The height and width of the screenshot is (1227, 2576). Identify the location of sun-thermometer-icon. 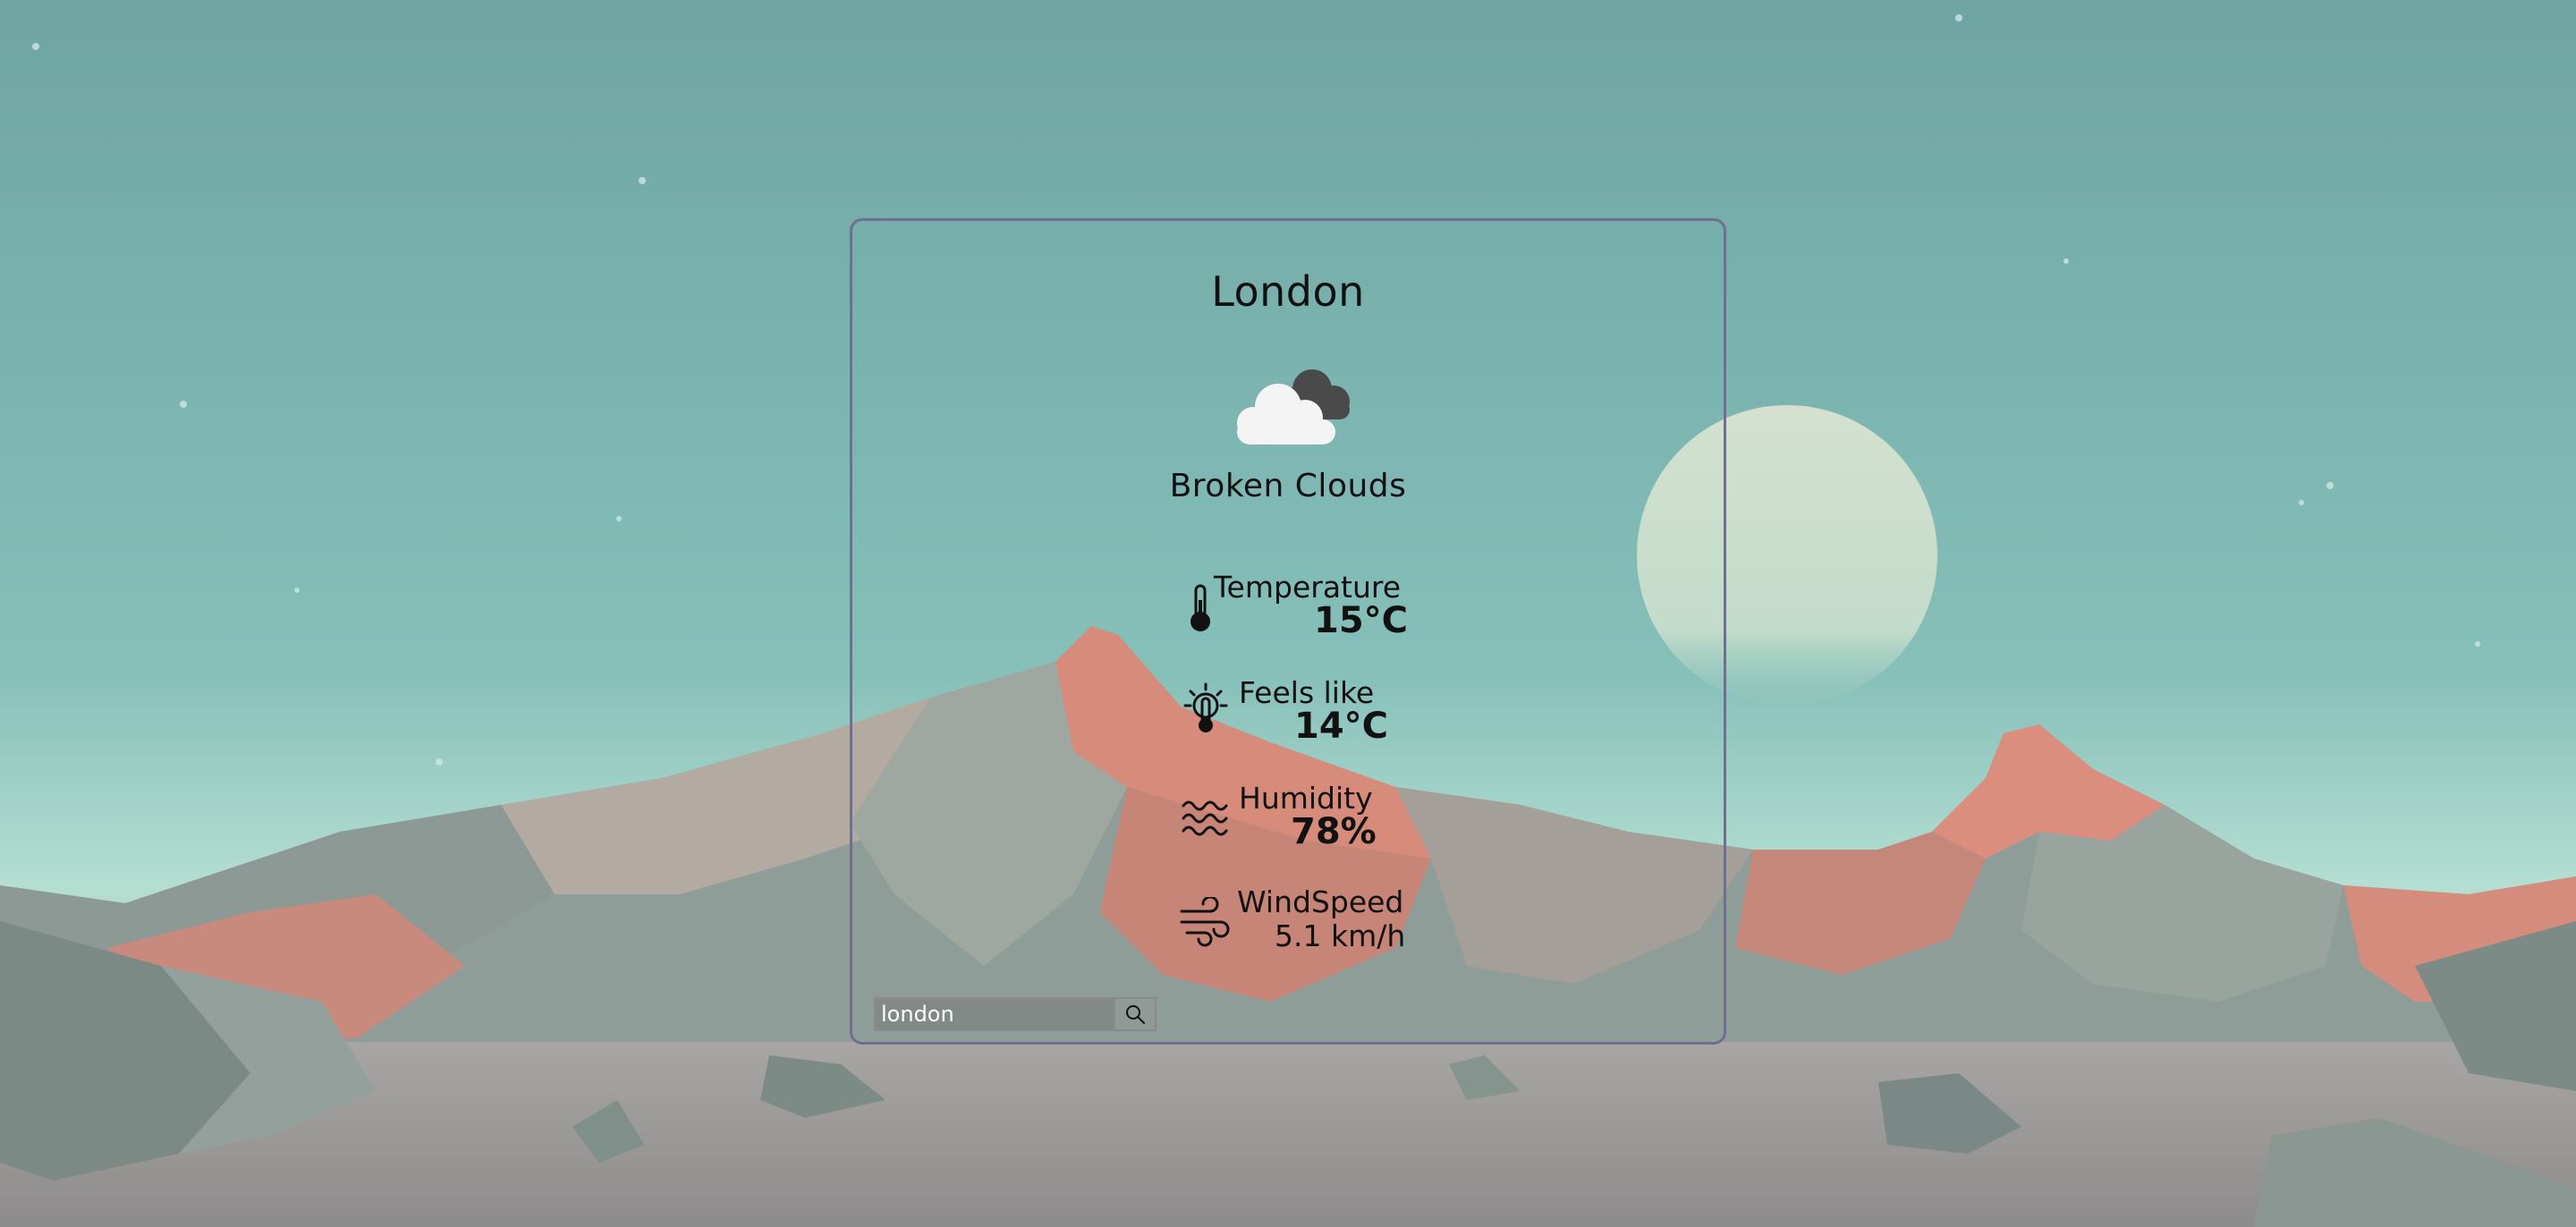
(1205, 711).